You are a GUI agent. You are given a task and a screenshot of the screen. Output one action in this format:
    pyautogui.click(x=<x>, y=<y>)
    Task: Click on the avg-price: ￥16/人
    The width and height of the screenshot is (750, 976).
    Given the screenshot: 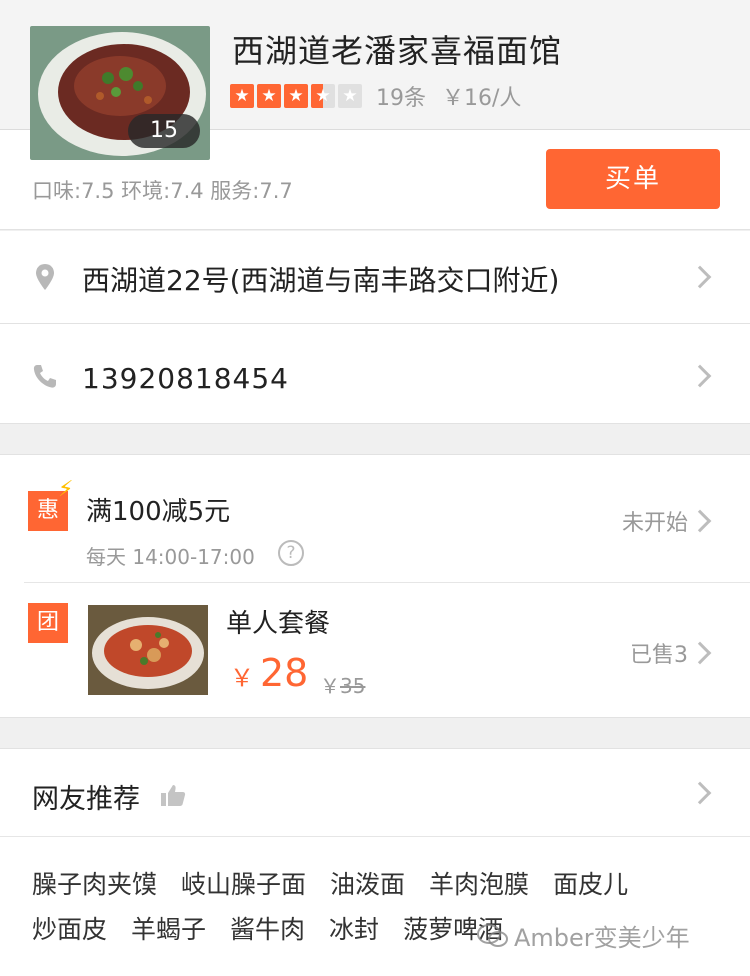 What is the action you would take?
    pyautogui.click(x=482, y=98)
    